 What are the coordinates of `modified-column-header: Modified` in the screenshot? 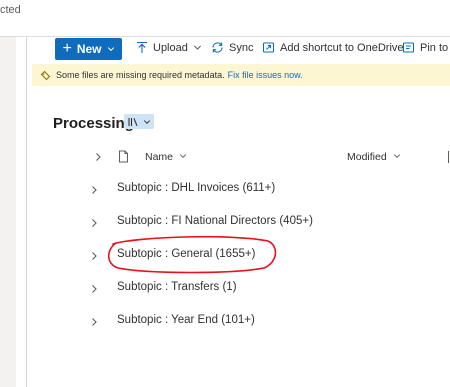 It's located at (374, 157).